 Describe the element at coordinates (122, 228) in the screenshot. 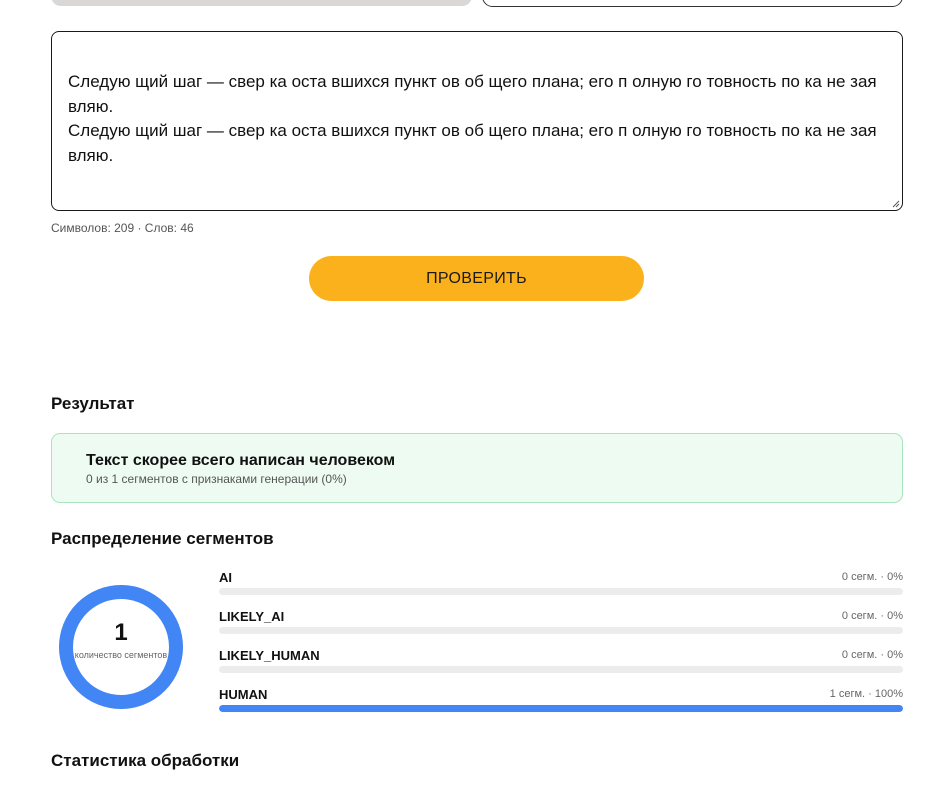

I see `char-word-counter: Символов: 209 · Слов: 46` at that location.